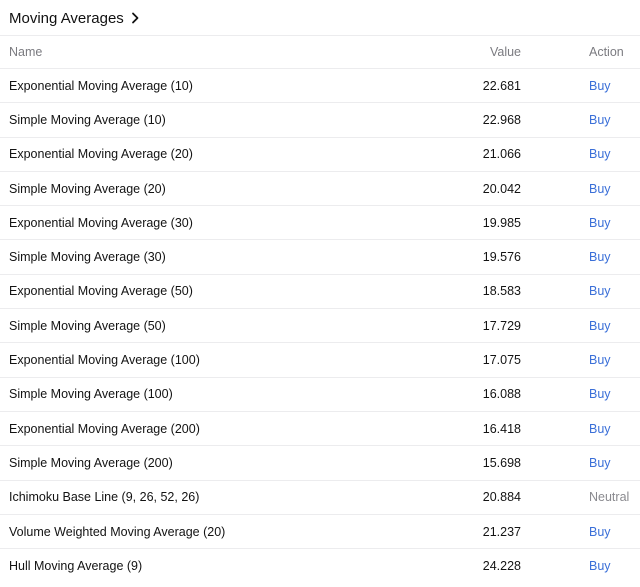 Image resolution: width=640 pixels, height=587 pixels. Describe the element at coordinates (501, 428) in the screenshot. I see `indicator-value: 16.418` at that location.